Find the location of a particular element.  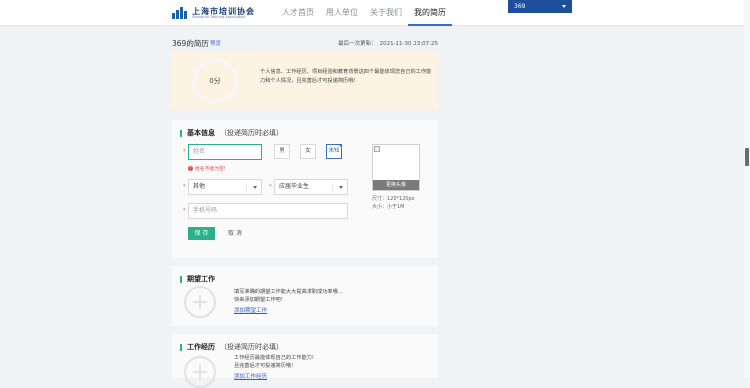

gender-unknown: 未知 is located at coordinates (334, 151).